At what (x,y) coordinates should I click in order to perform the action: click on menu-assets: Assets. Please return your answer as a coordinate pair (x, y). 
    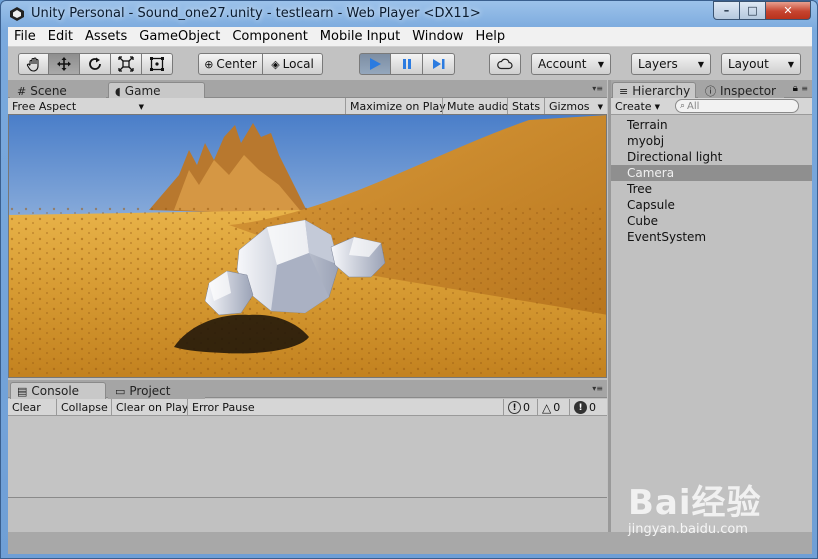
    Looking at the image, I should click on (106, 37).